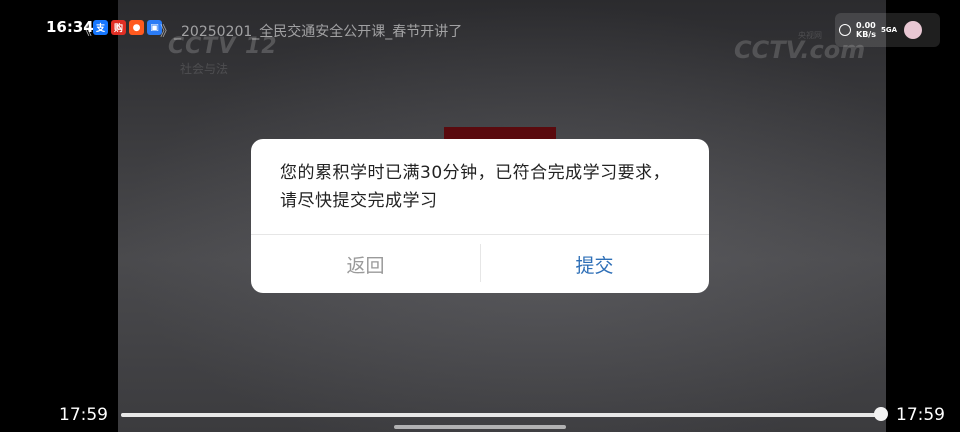  I want to click on alipay-icon: 支, so click(100, 27).